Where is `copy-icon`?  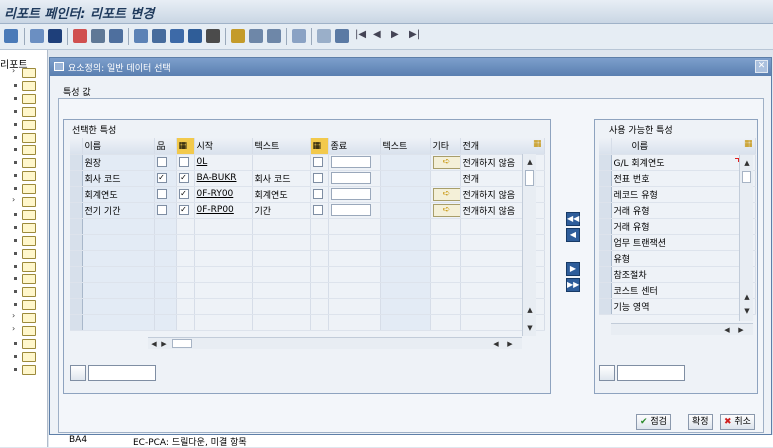
copy-icon is located at coordinates (141, 36).